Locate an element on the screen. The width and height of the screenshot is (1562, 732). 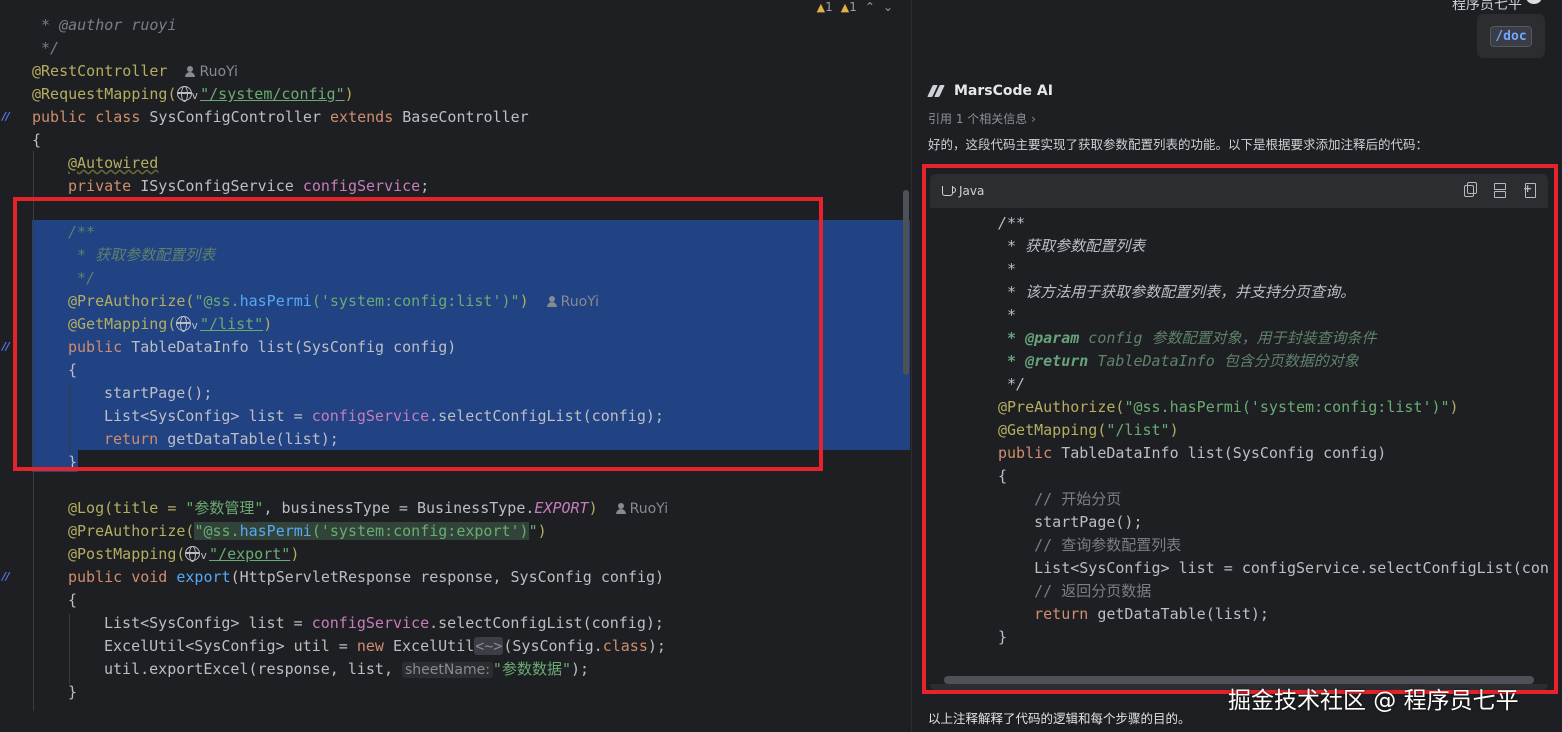
watermark: 掘金技术社区 @ 程序员七平 is located at coordinates (1373, 701).